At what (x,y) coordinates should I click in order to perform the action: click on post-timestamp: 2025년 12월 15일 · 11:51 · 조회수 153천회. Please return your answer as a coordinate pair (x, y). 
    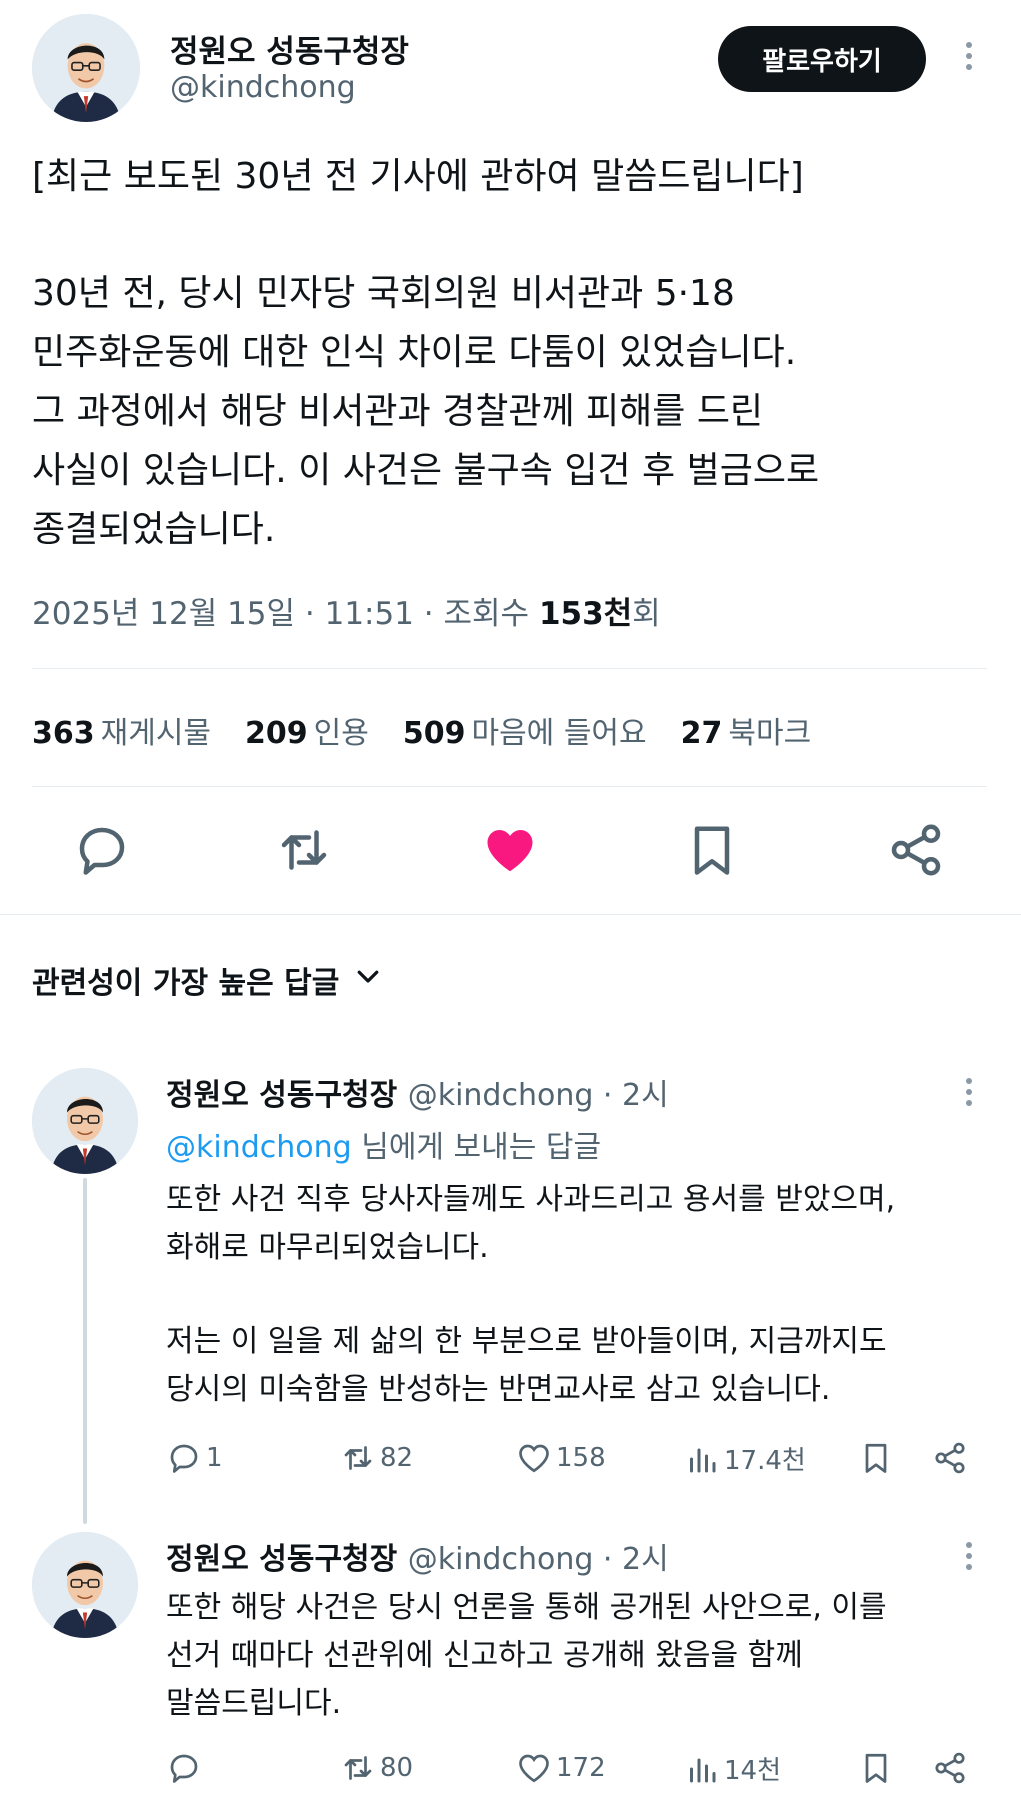
    Looking at the image, I should click on (346, 610).